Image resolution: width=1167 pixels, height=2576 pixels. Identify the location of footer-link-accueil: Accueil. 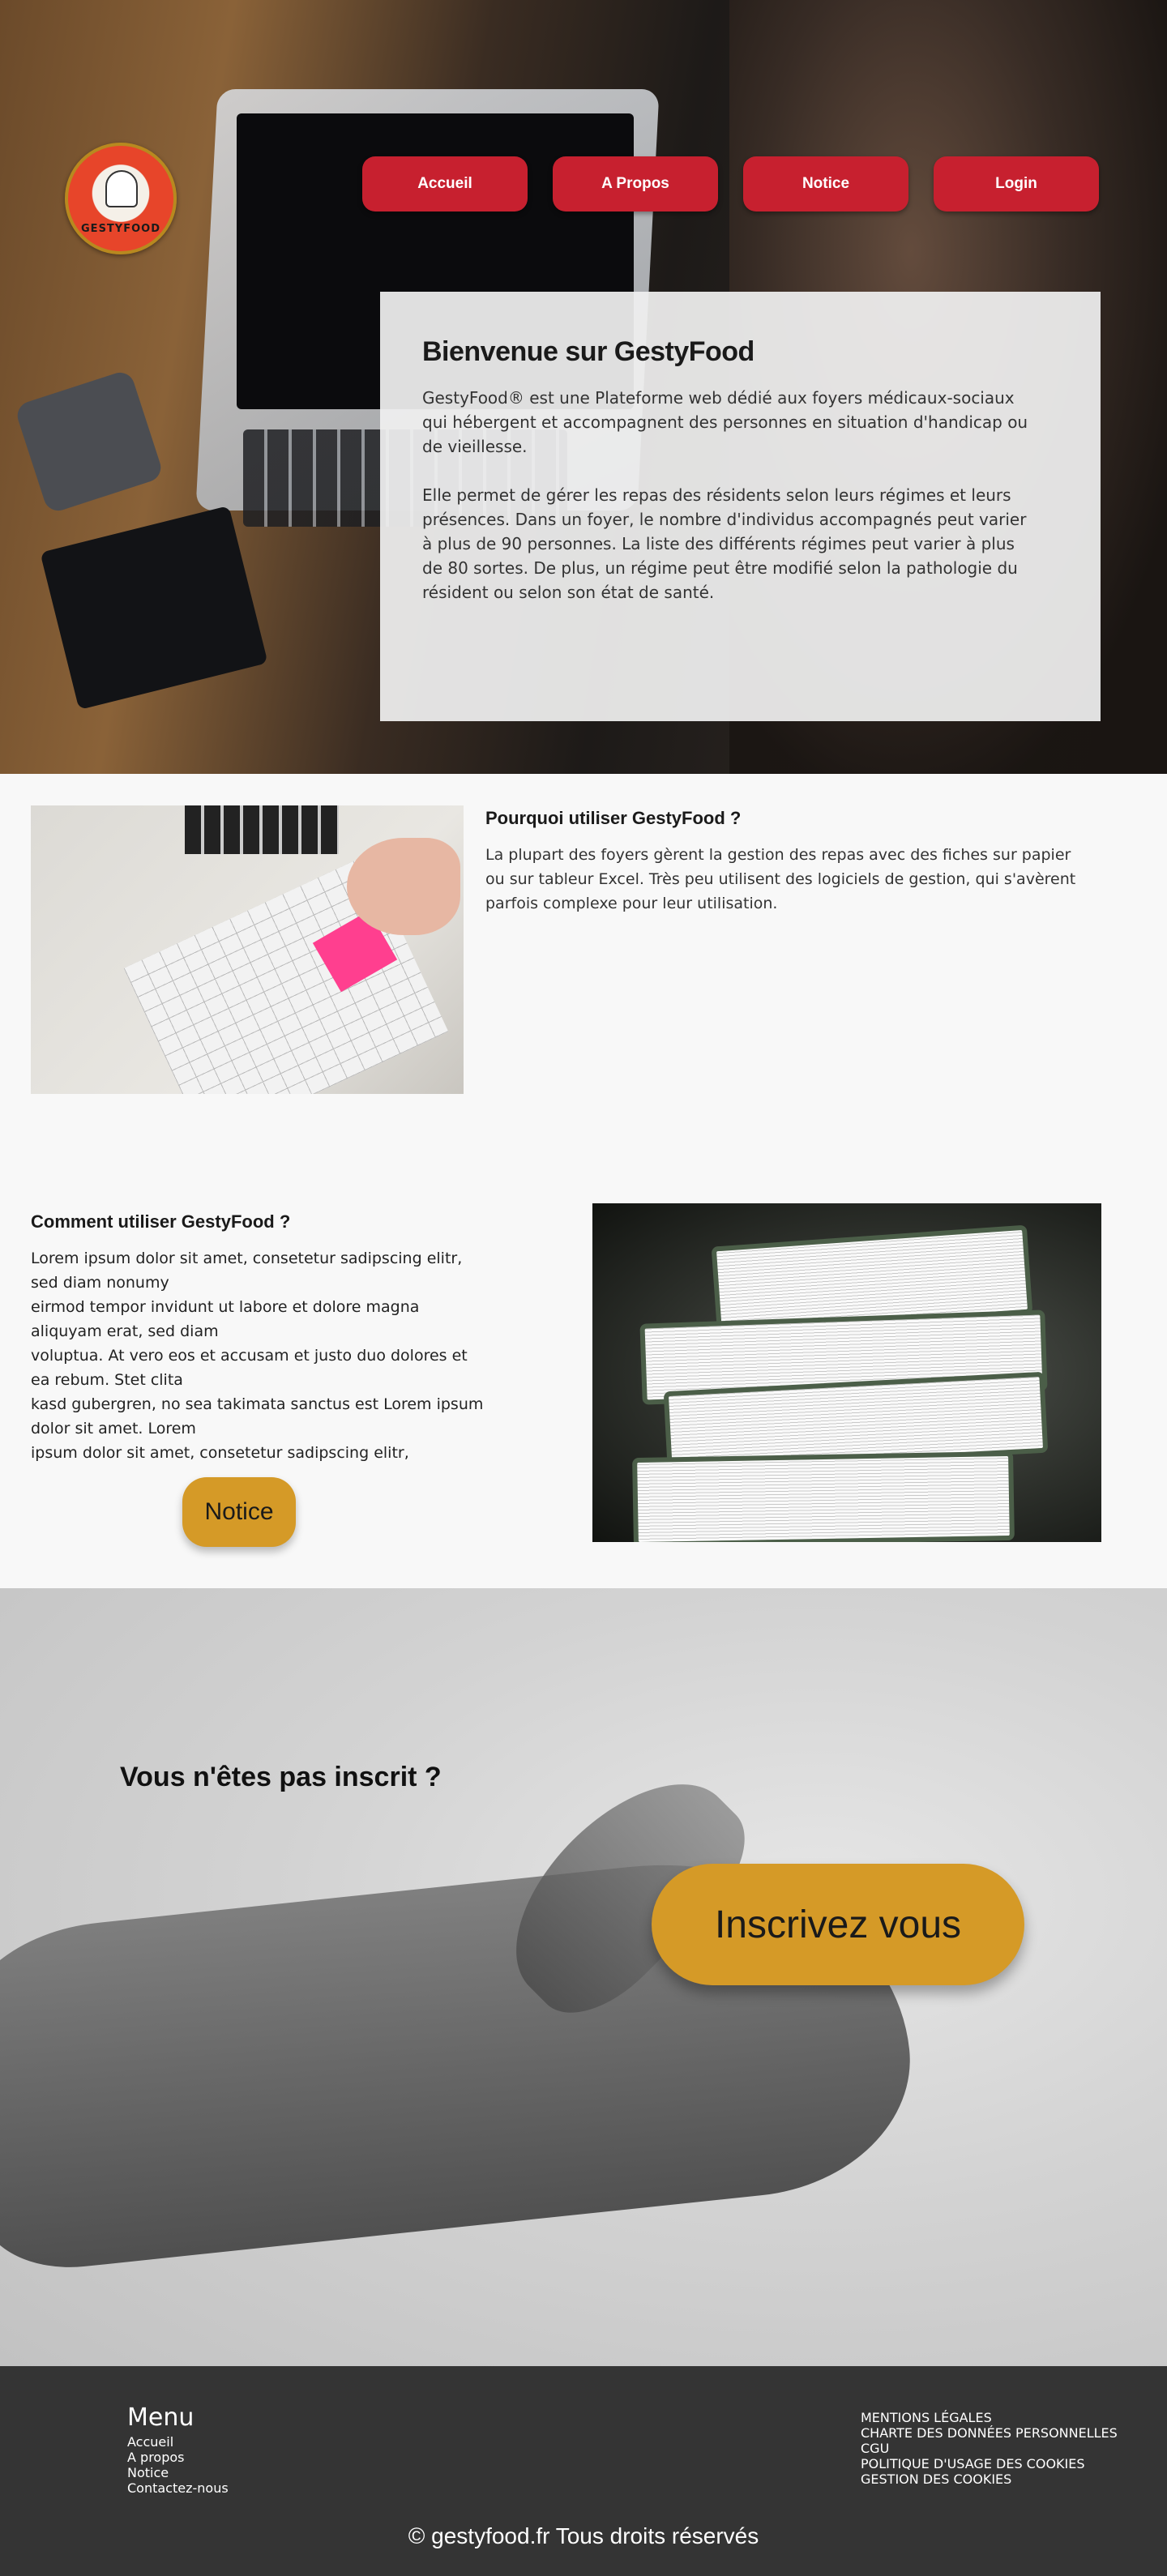
(178, 2442).